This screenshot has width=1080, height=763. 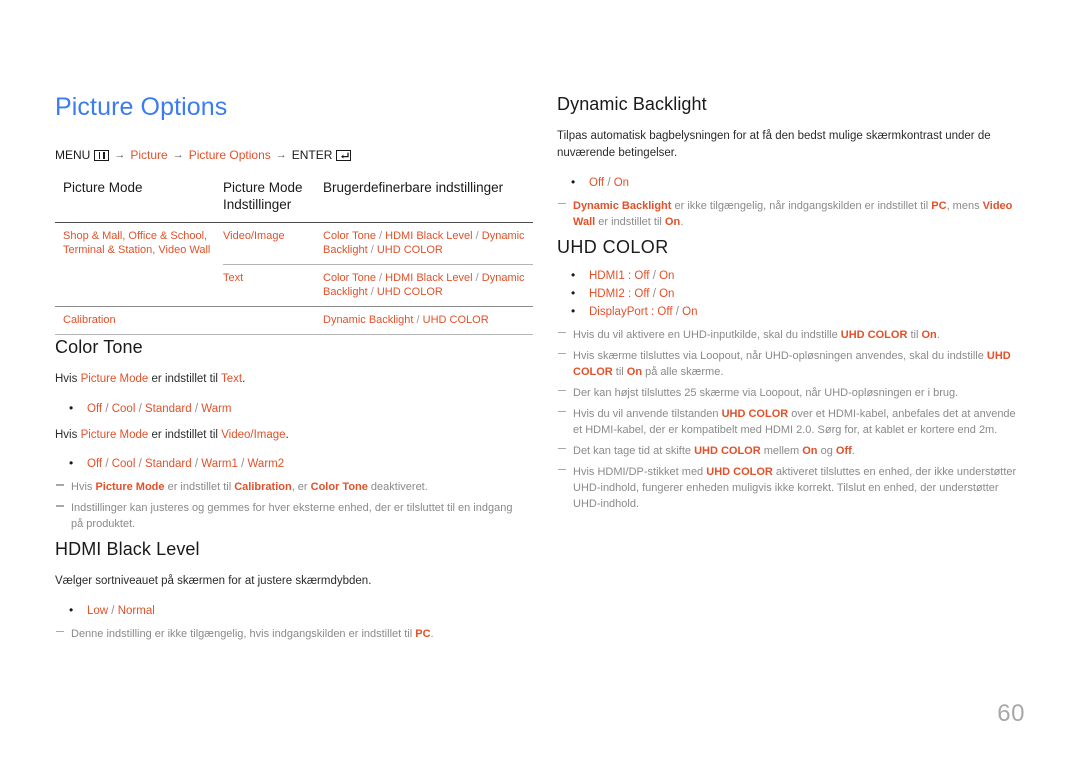 I want to click on breadcrumb-arrow-2: →, so click(x=178, y=155).